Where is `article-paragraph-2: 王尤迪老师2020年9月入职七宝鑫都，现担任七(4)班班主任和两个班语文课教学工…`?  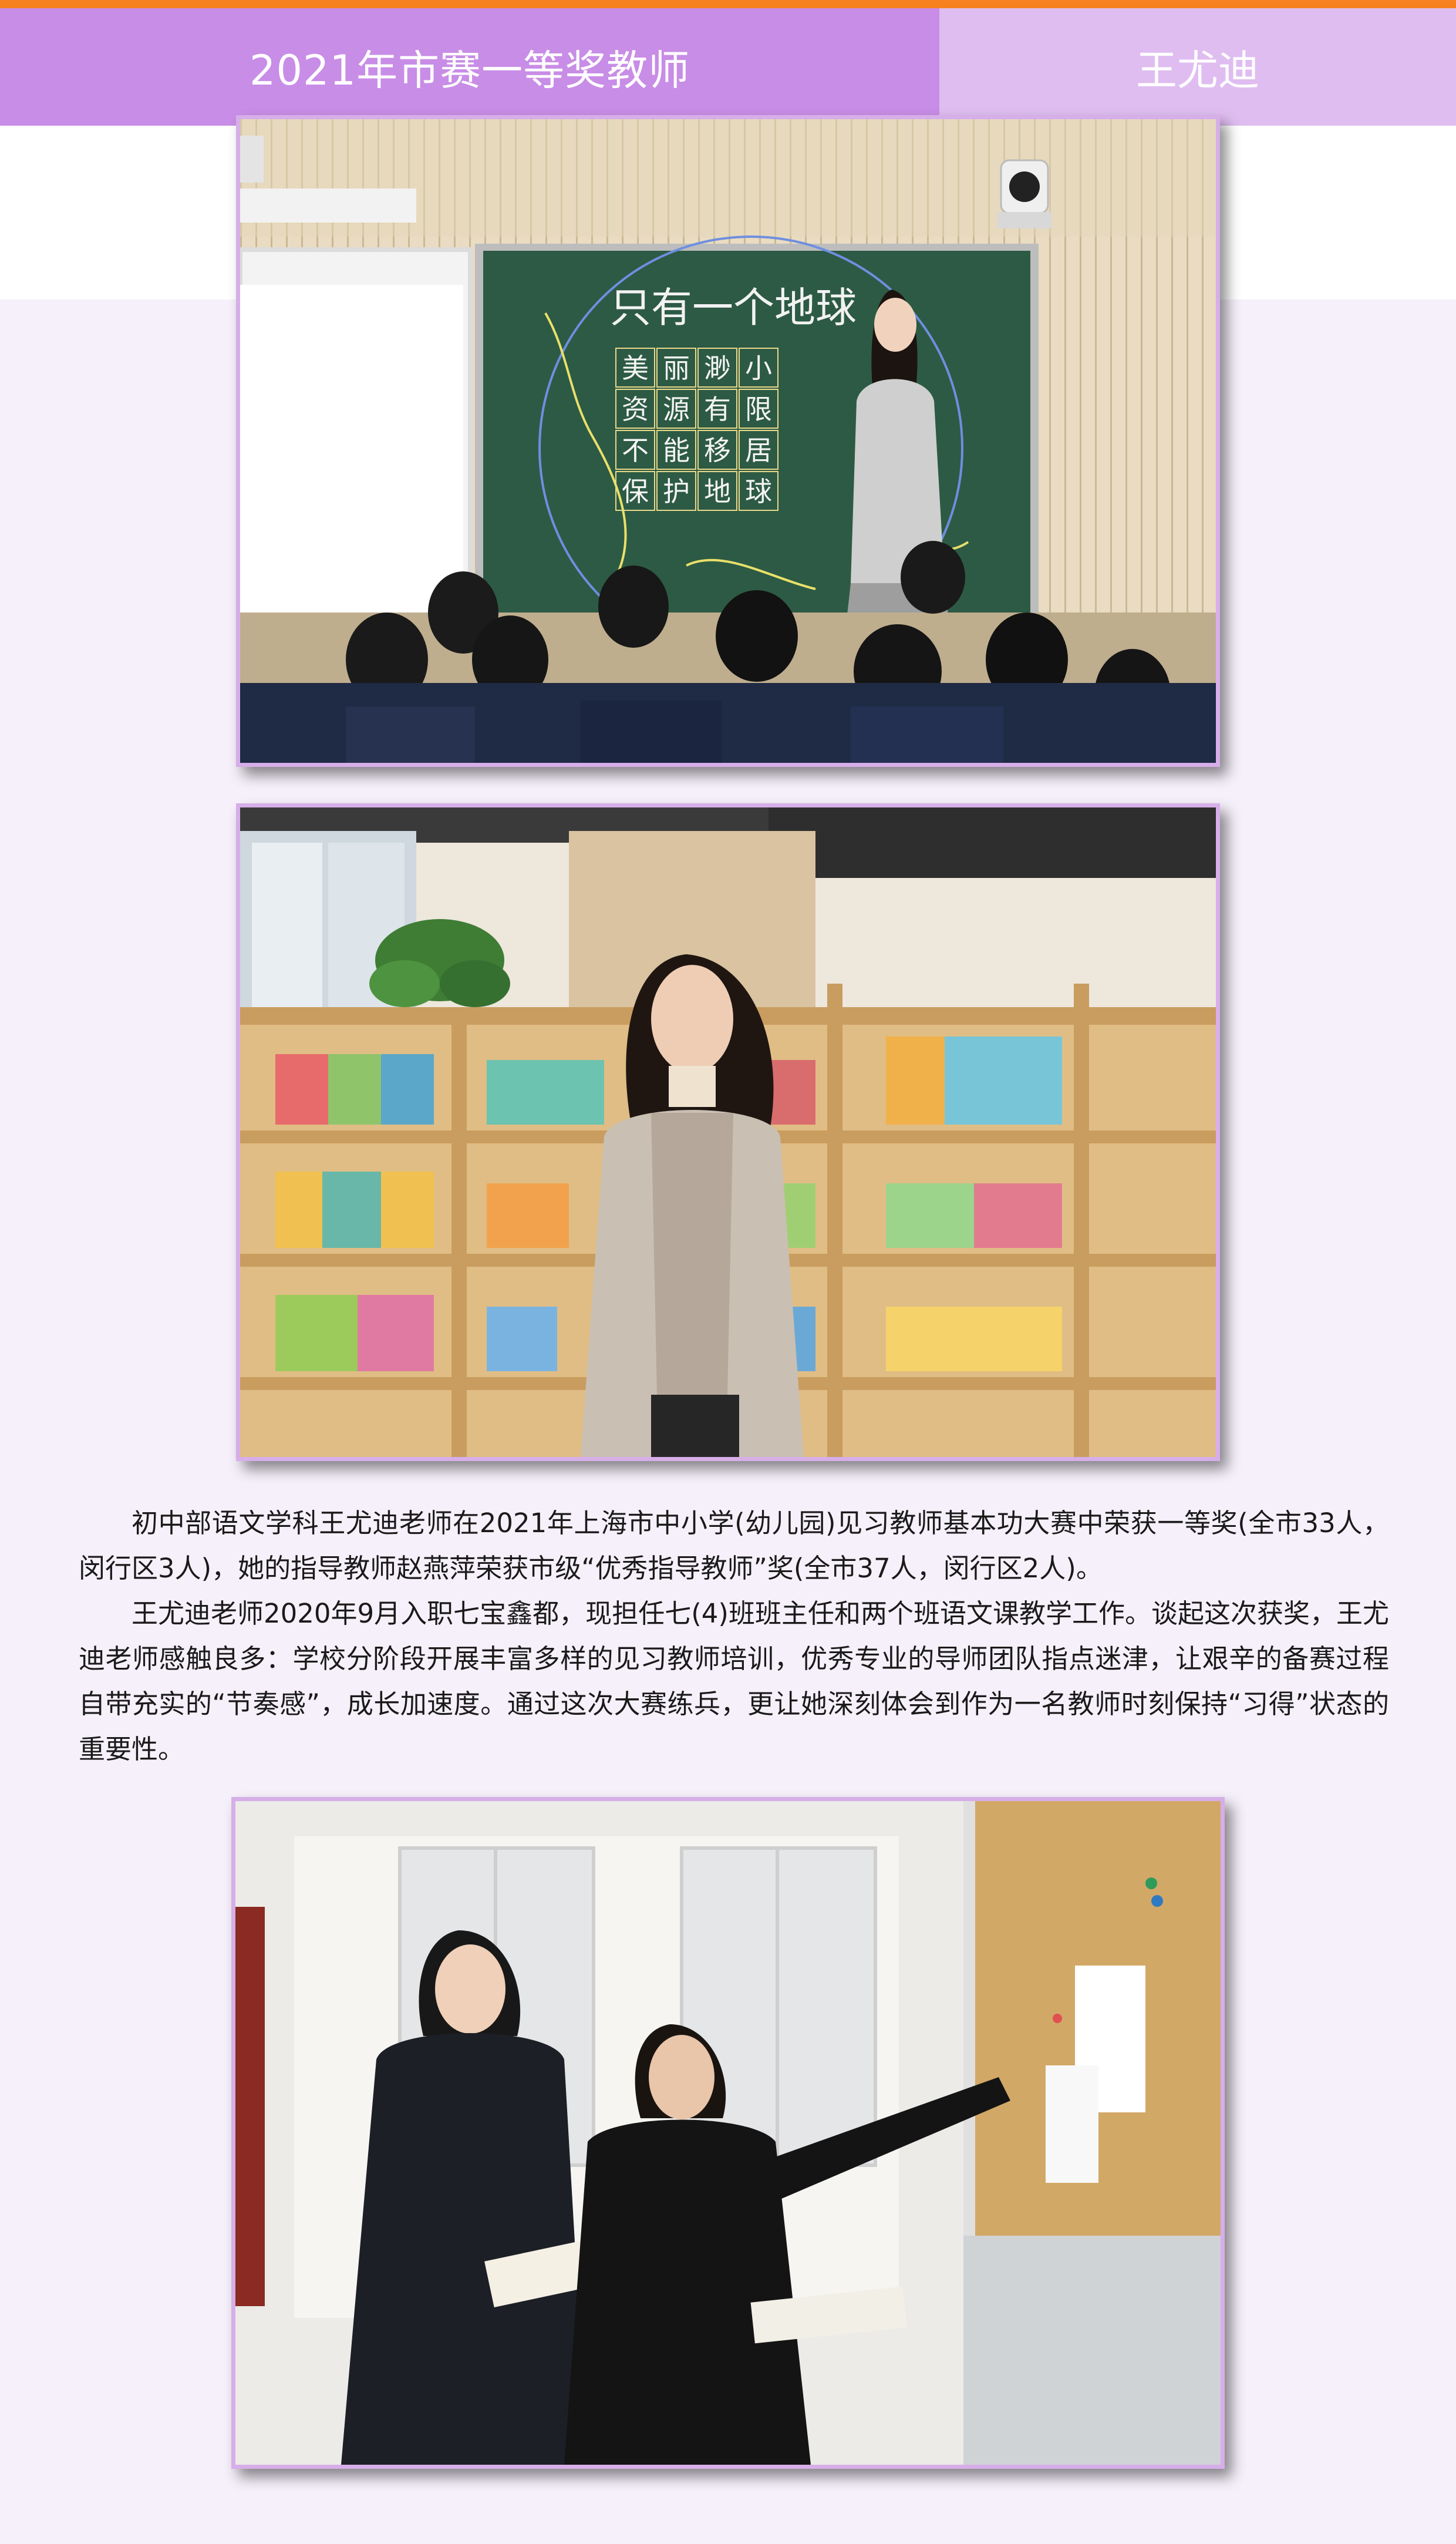
article-paragraph-2: 王尤迪老师2020年9月入职七宝鑫都，现担任七(4)班班主任和两个班语文课教学工… is located at coordinates (734, 1682).